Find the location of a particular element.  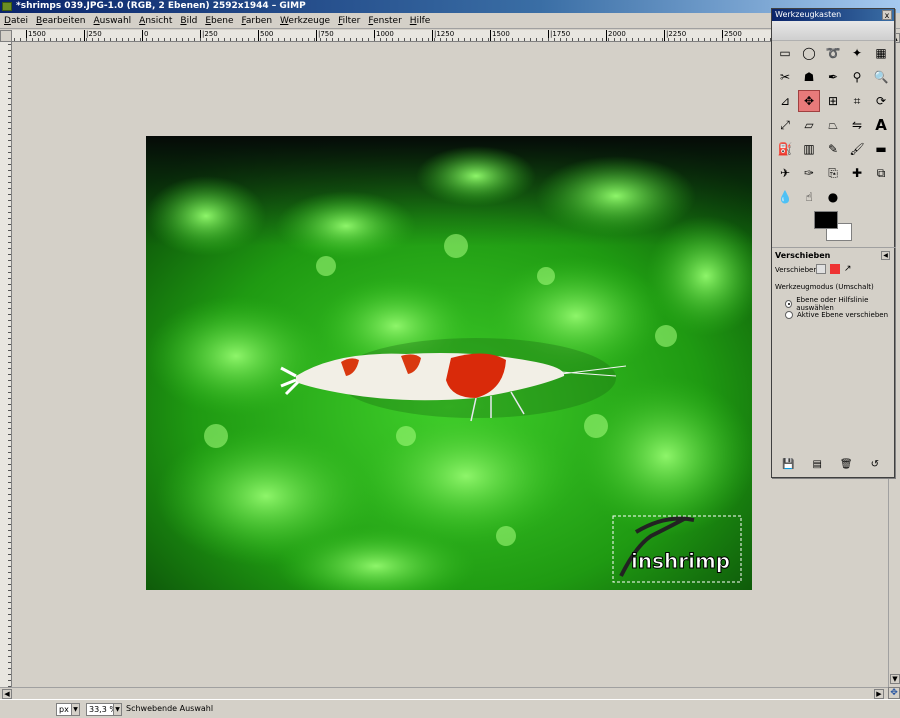

delete-options-icon: 🗑 is located at coordinates (846, 464).